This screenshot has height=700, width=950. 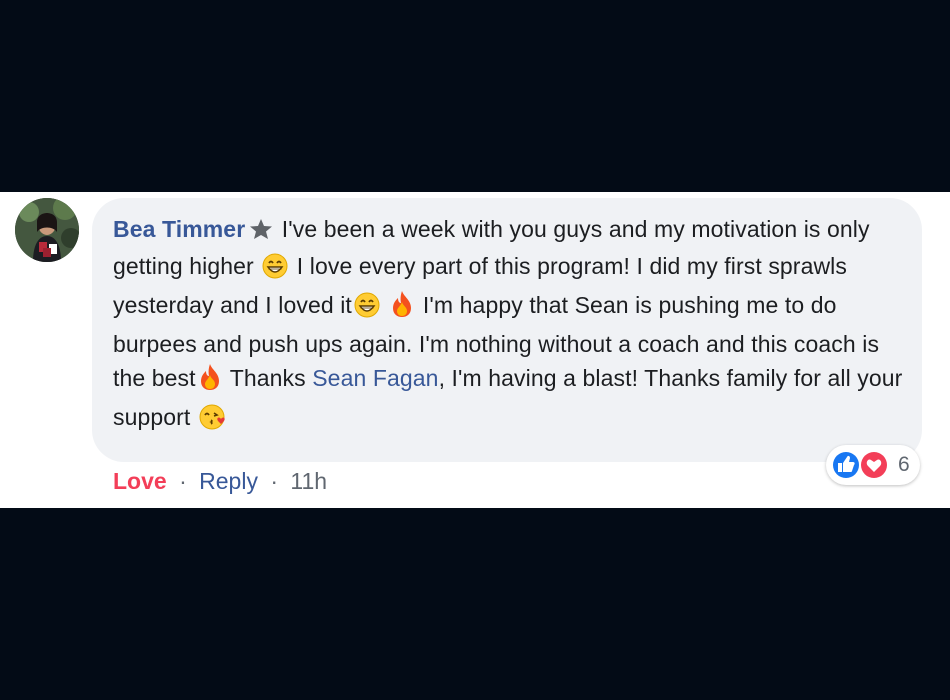 I want to click on kissing-heart-face-icon, so click(x=213, y=421).